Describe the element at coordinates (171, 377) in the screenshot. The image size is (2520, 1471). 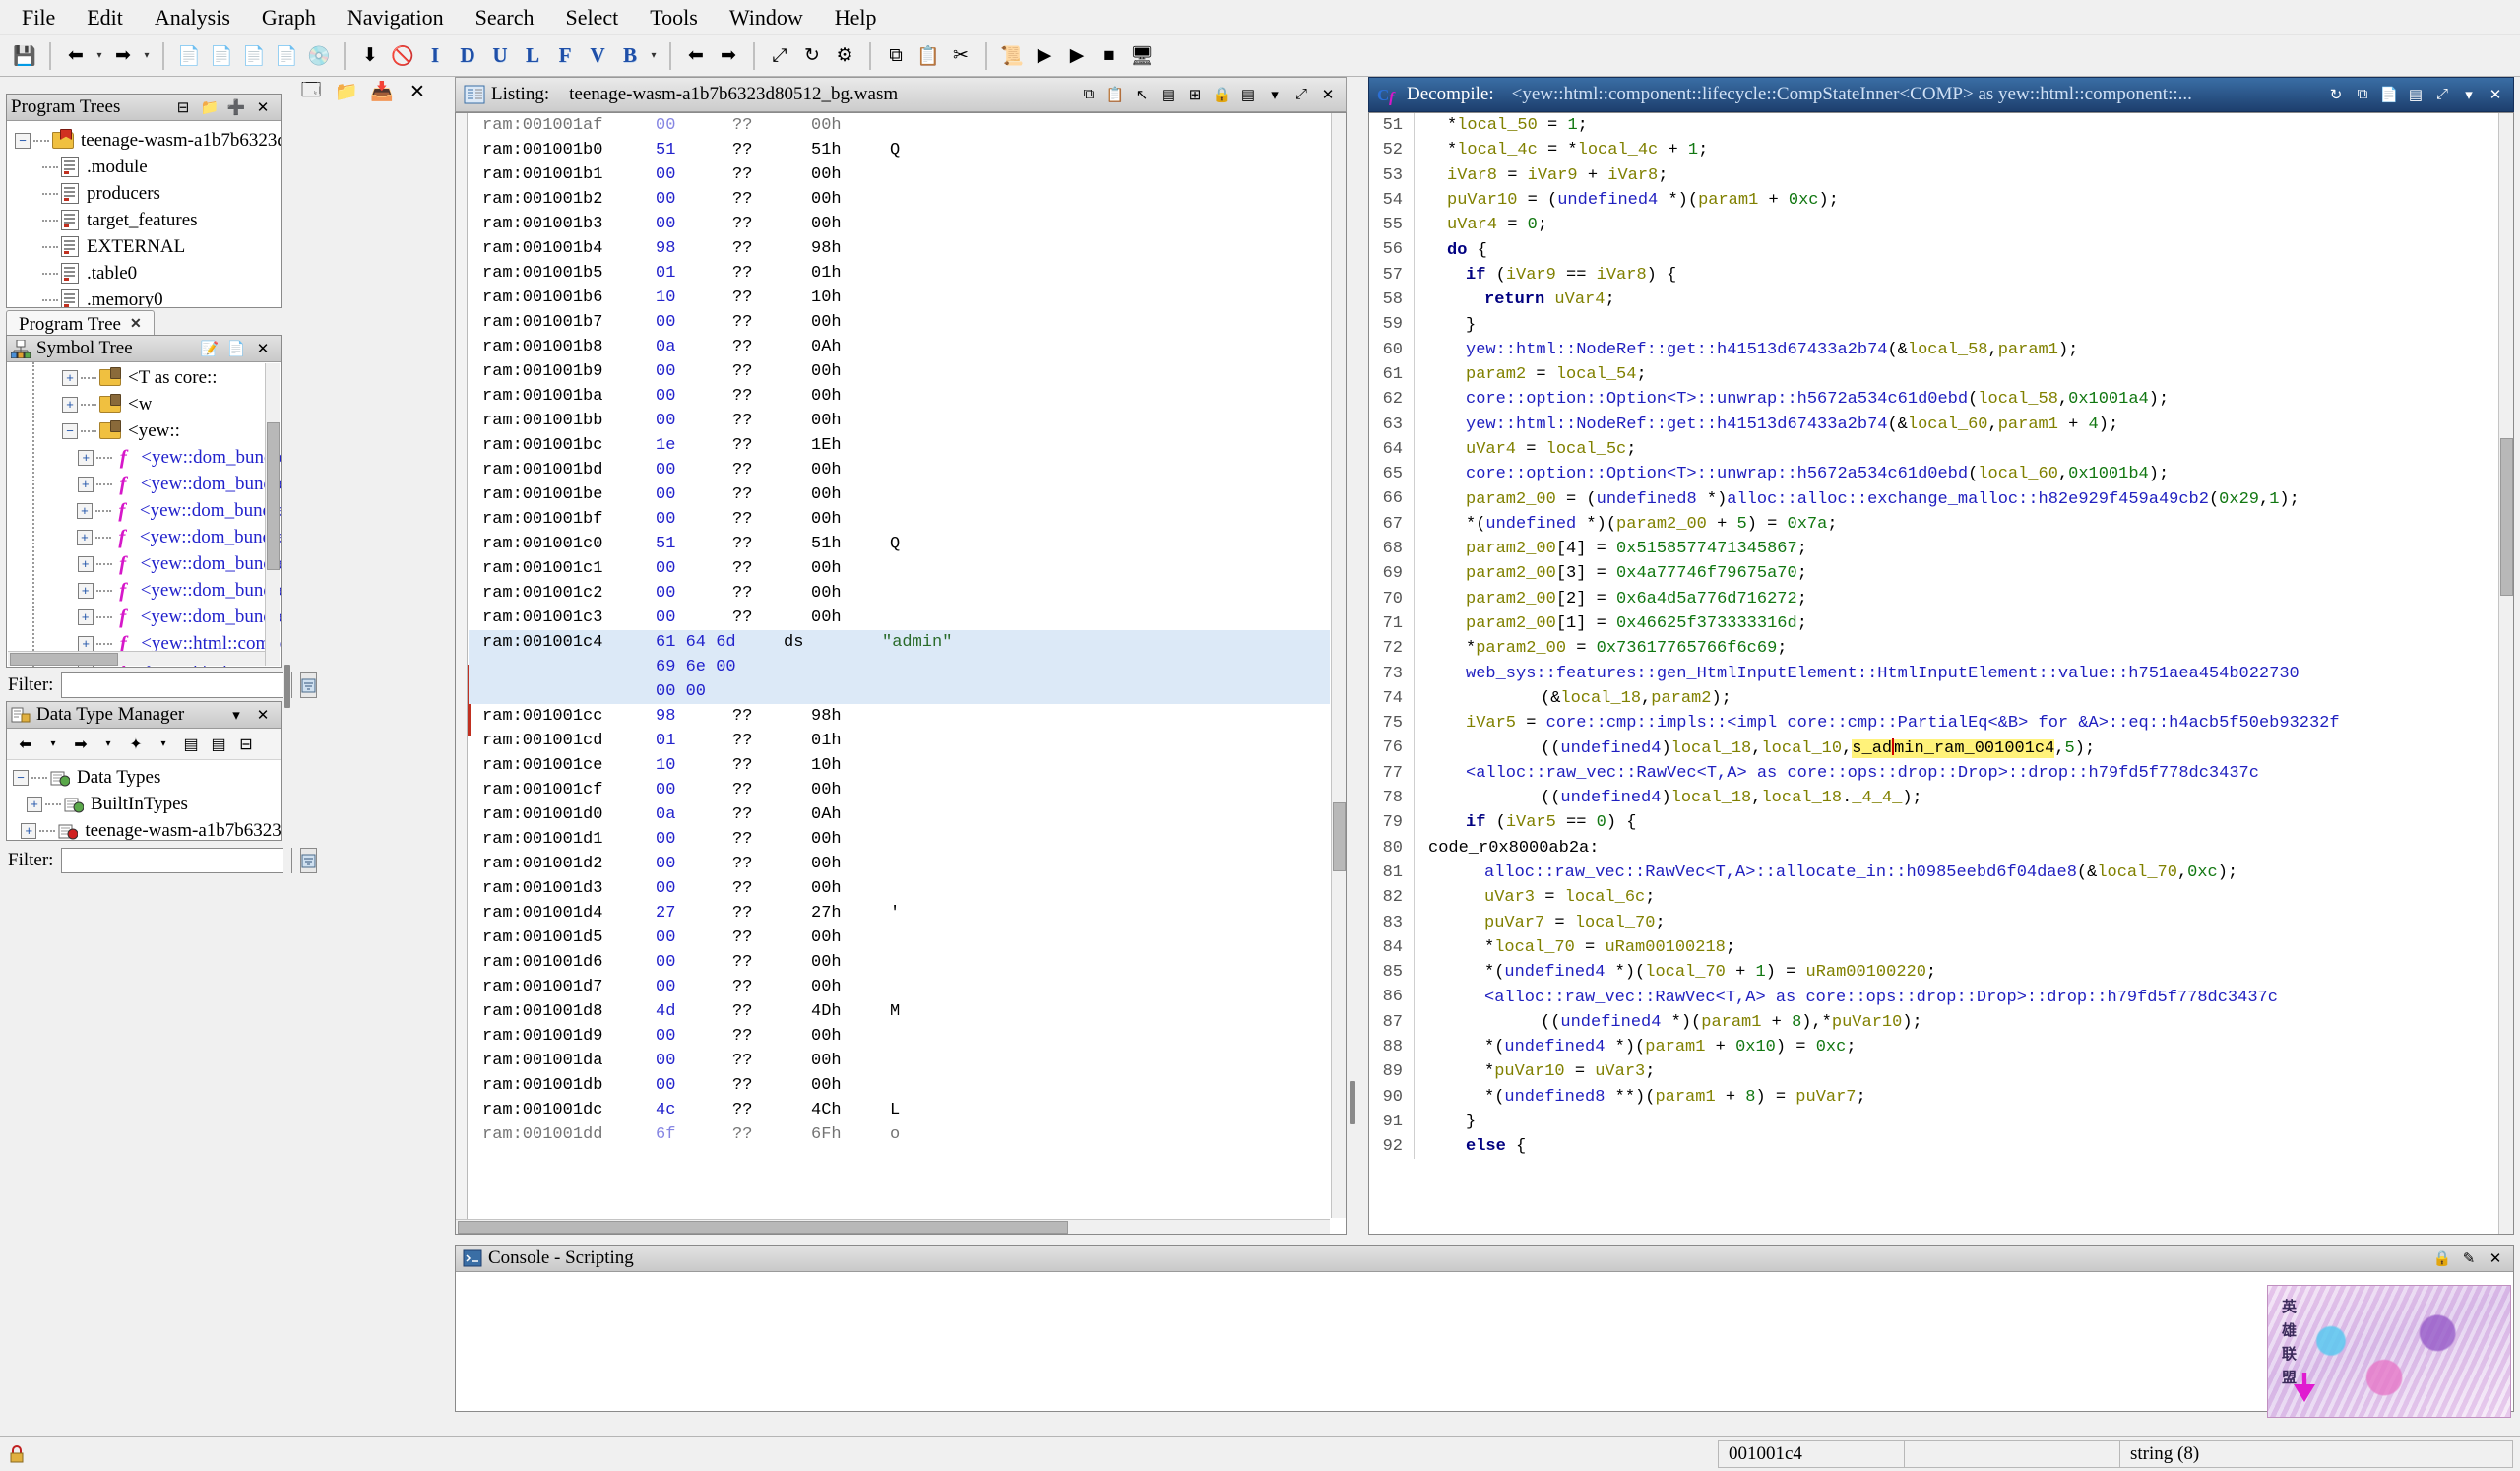
I see `symbol-tree-item: + <T as core::` at that location.